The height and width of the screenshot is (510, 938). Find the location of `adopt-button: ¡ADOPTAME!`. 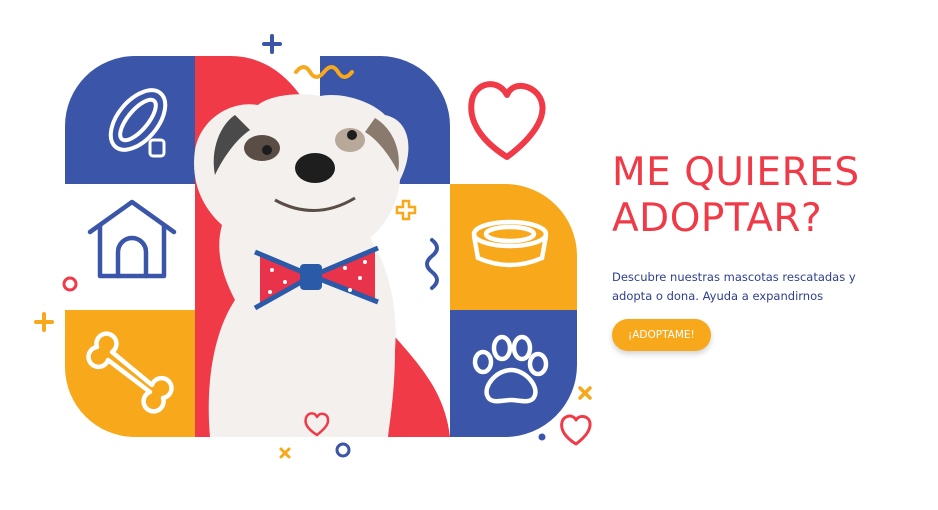

adopt-button: ¡ADOPTAME! is located at coordinates (661, 335).